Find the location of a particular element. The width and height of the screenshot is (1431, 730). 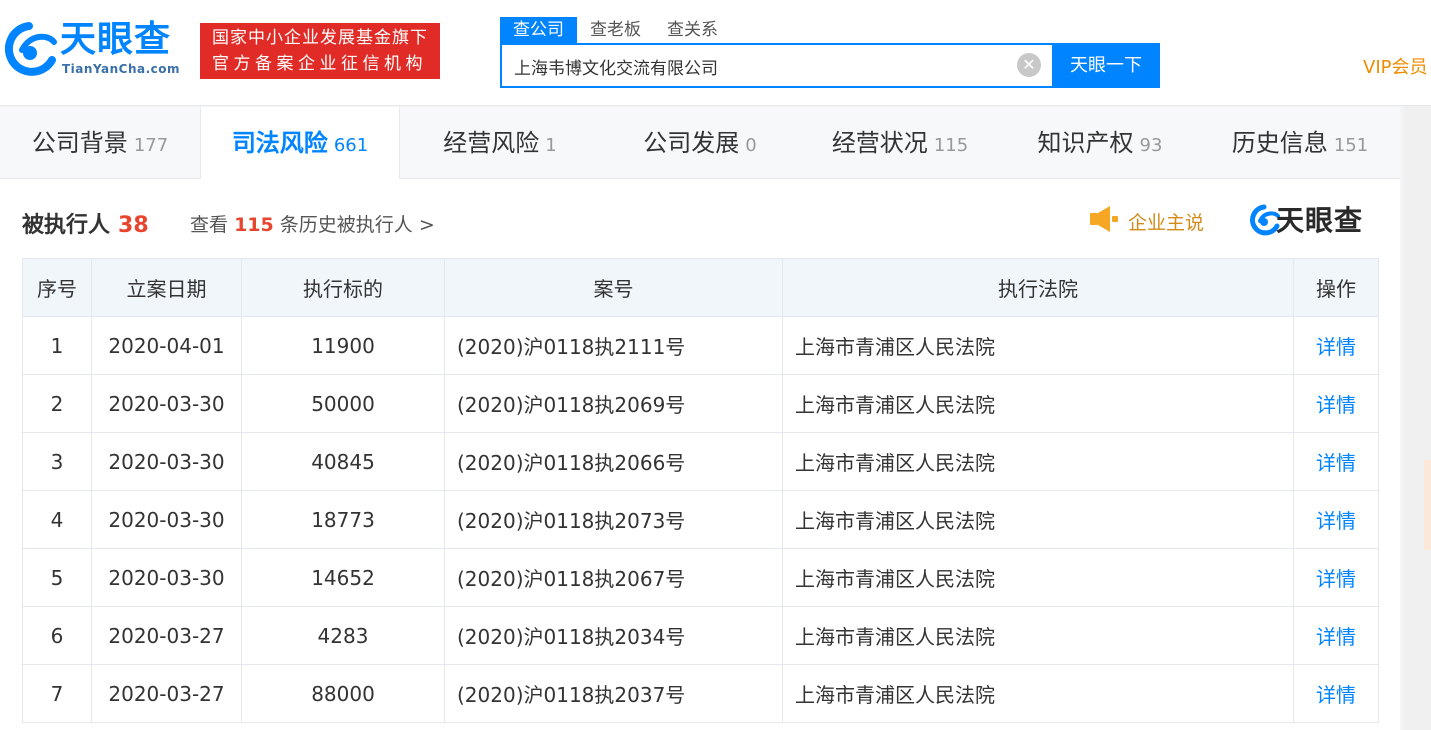

tab-company-development: 公司发展 0 is located at coordinates (700, 143).